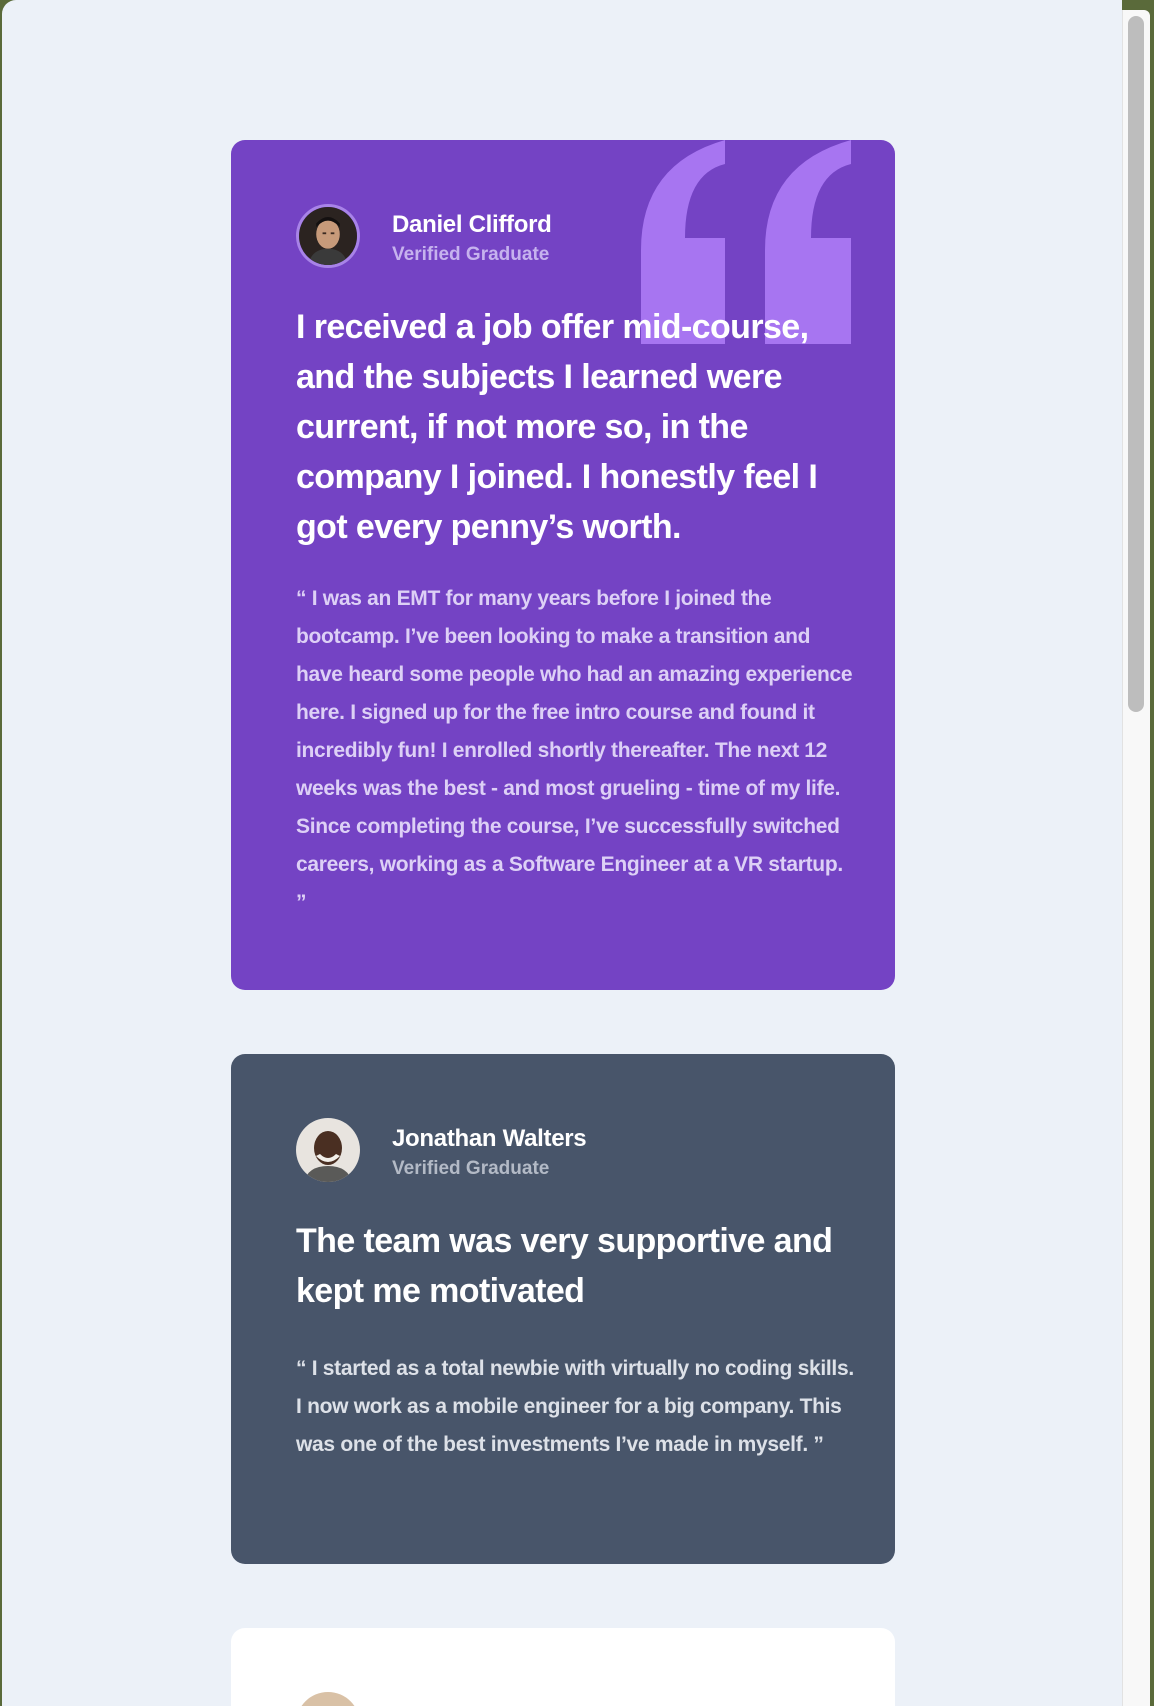  What do you see at coordinates (556, 236) in the screenshot?
I see `author-info: Daniel Clifford Verified Graduate` at bounding box center [556, 236].